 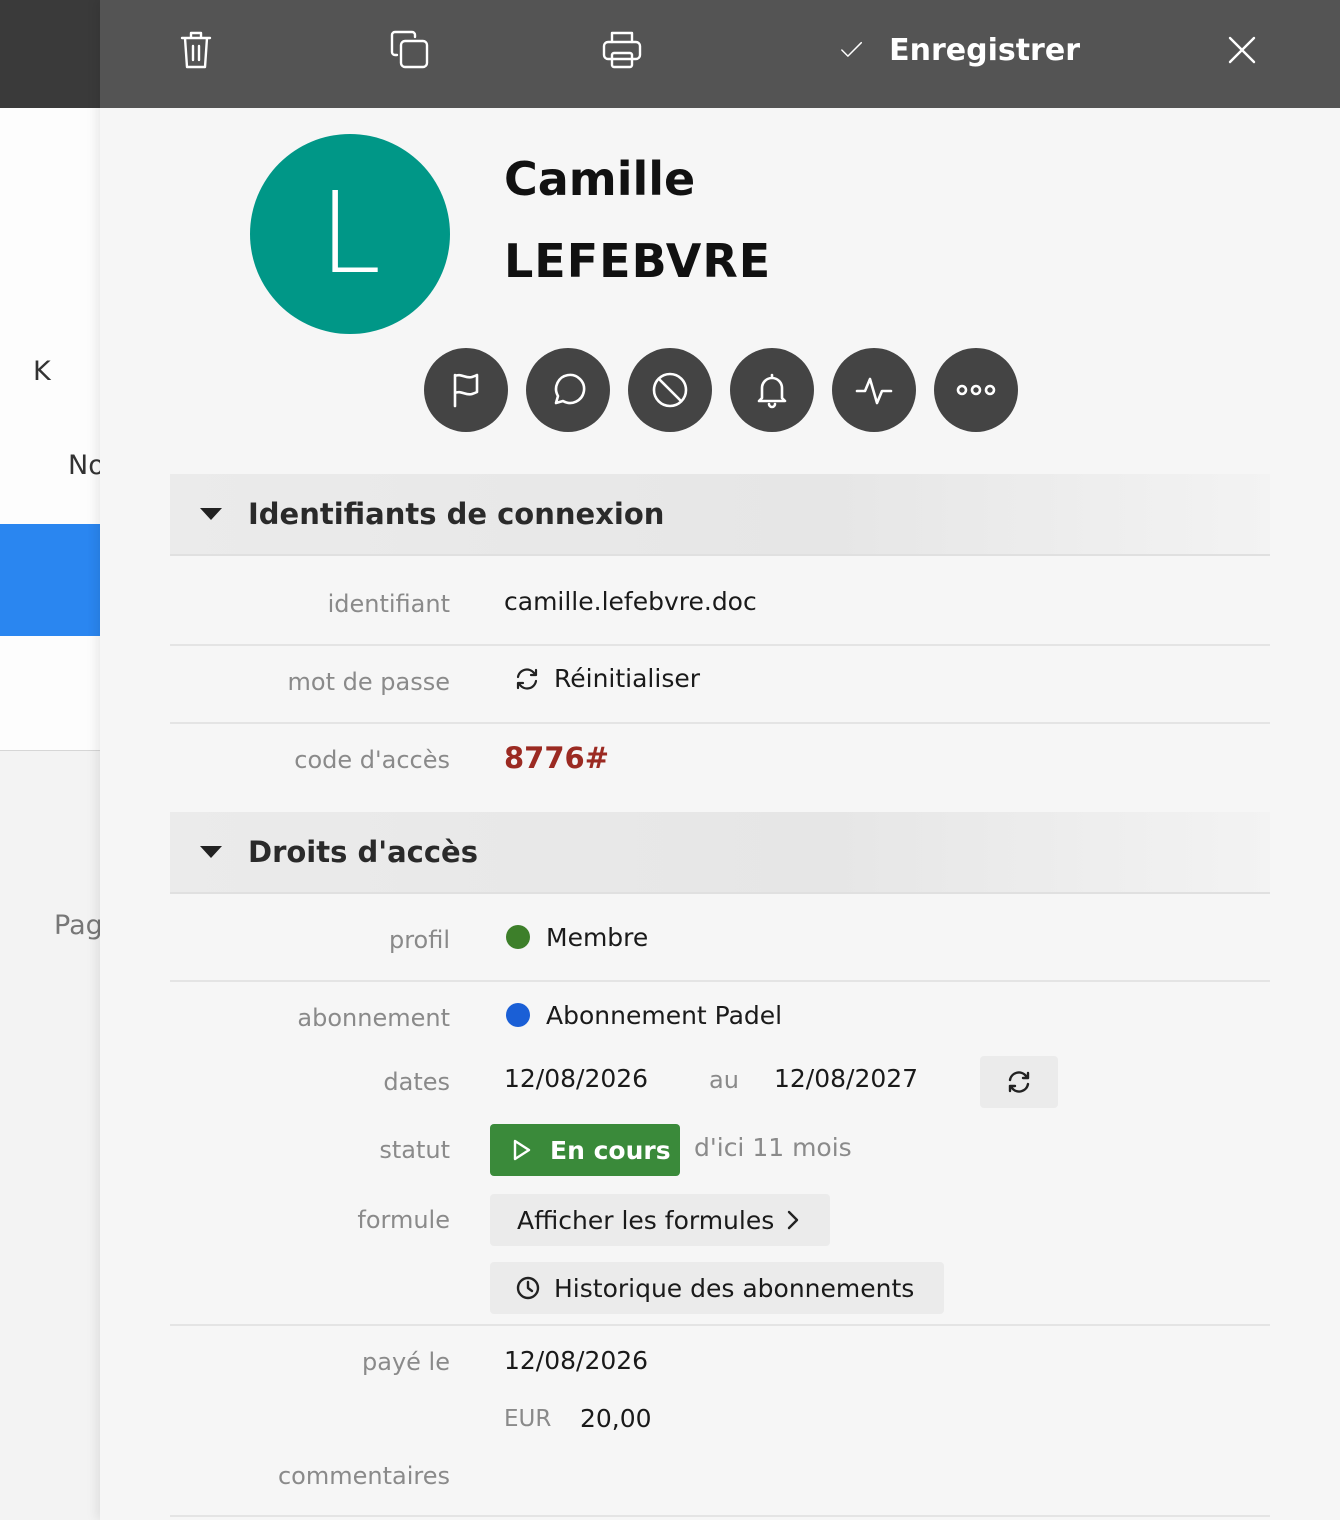 I want to click on dates-label: dates, so click(x=416, y=1082).